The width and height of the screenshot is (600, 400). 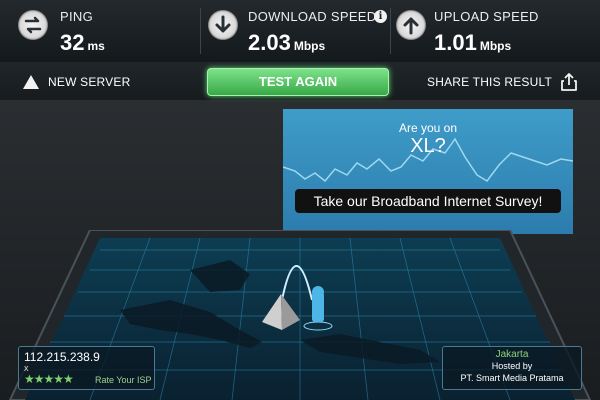 What do you see at coordinates (309, 46) in the screenshot?
I see `download-unit: Mbps` at bounding box center [309, 46].